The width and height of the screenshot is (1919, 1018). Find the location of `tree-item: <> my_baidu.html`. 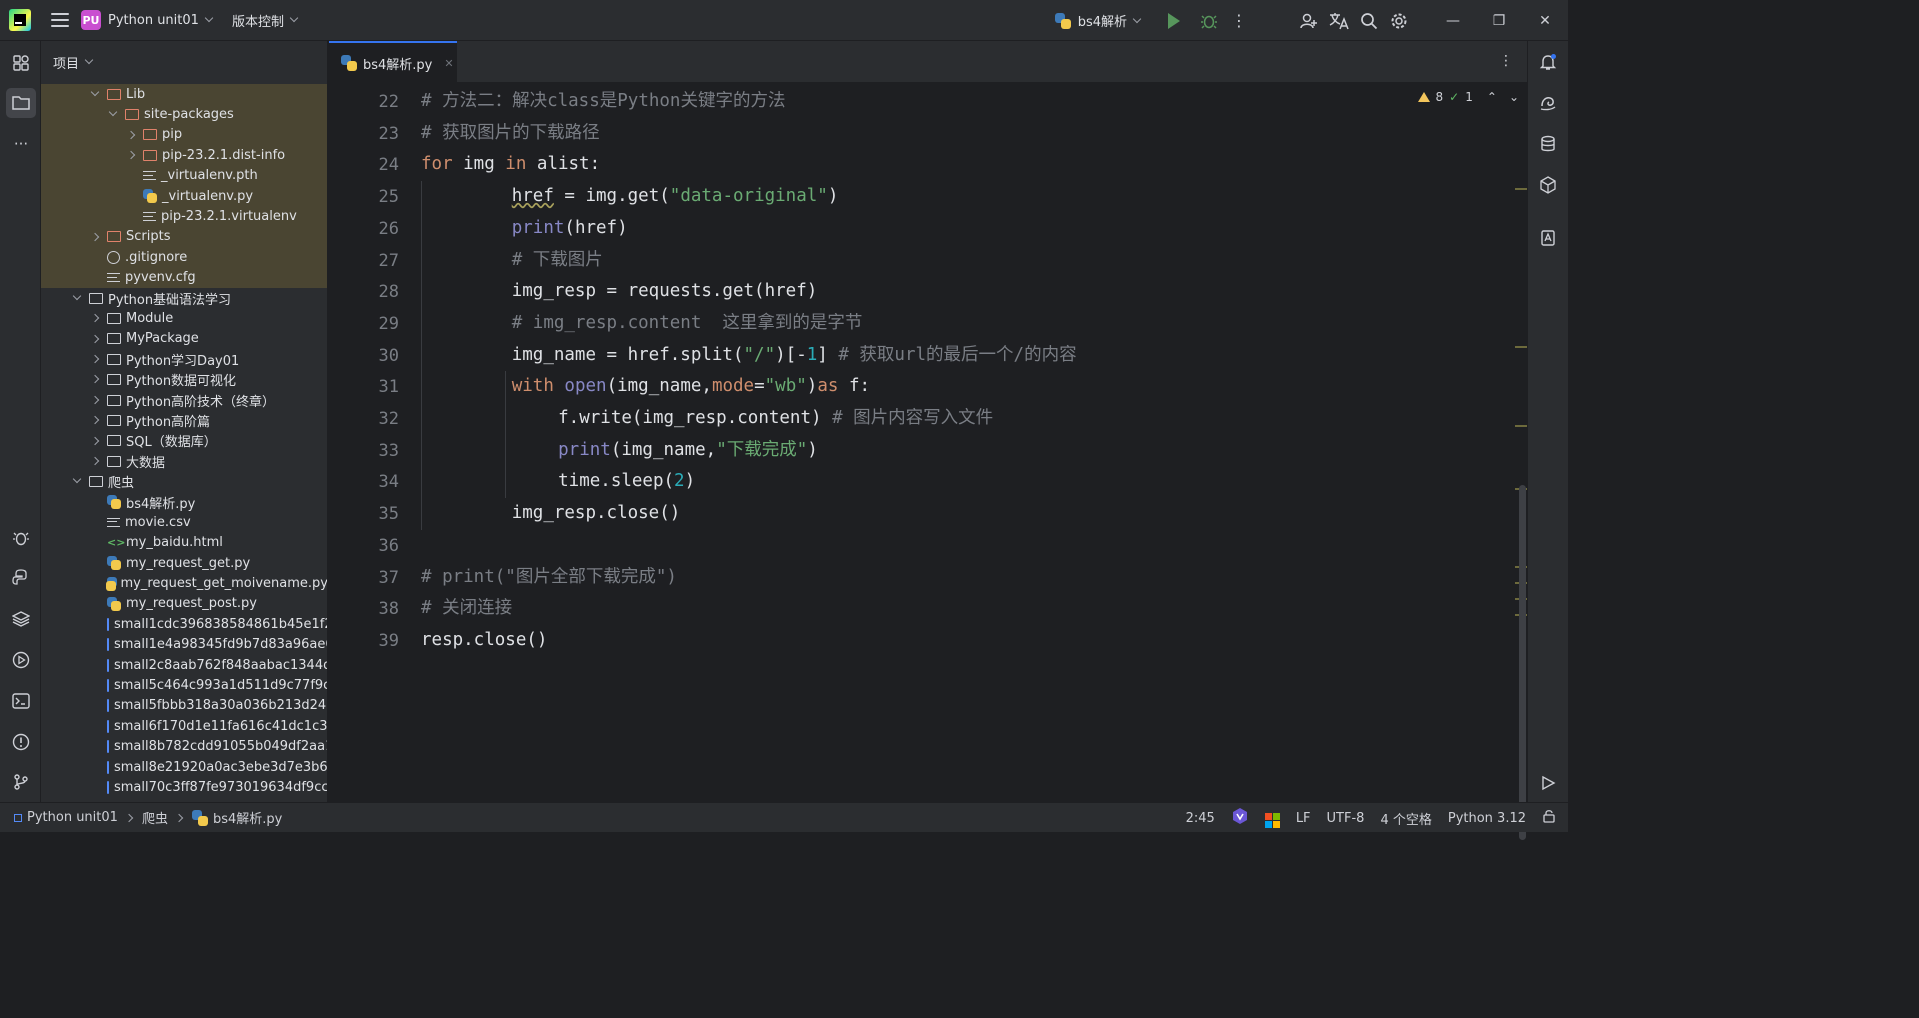

tree-item: <> my_baidu.html is located at coordinates (184, 543).